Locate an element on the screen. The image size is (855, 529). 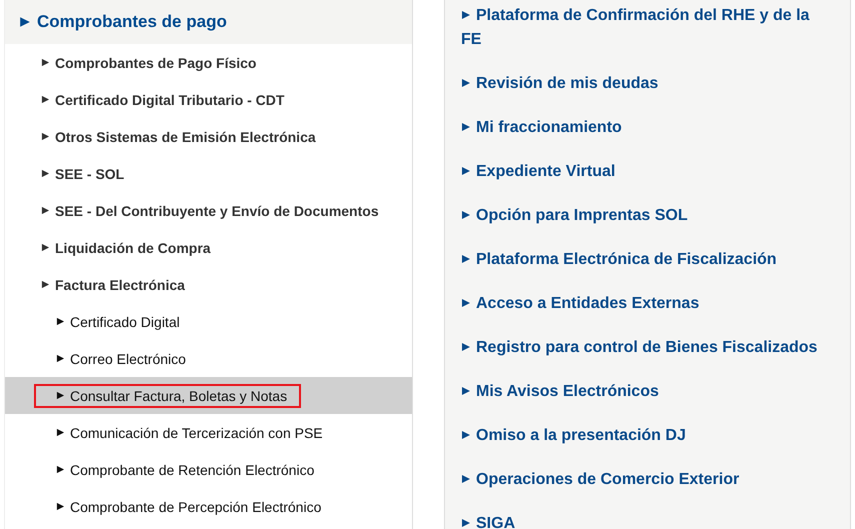
menu-item: Correo Electrónico is located at coordinates (117, 358).